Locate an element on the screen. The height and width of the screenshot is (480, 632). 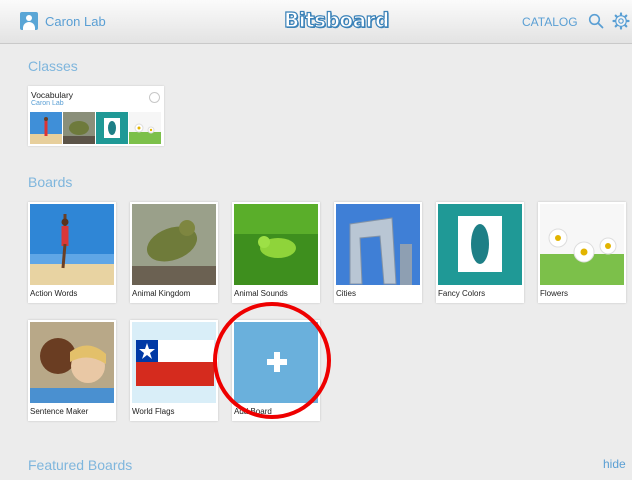
add-board-button: Add Board is located at coordinates (276, 370).